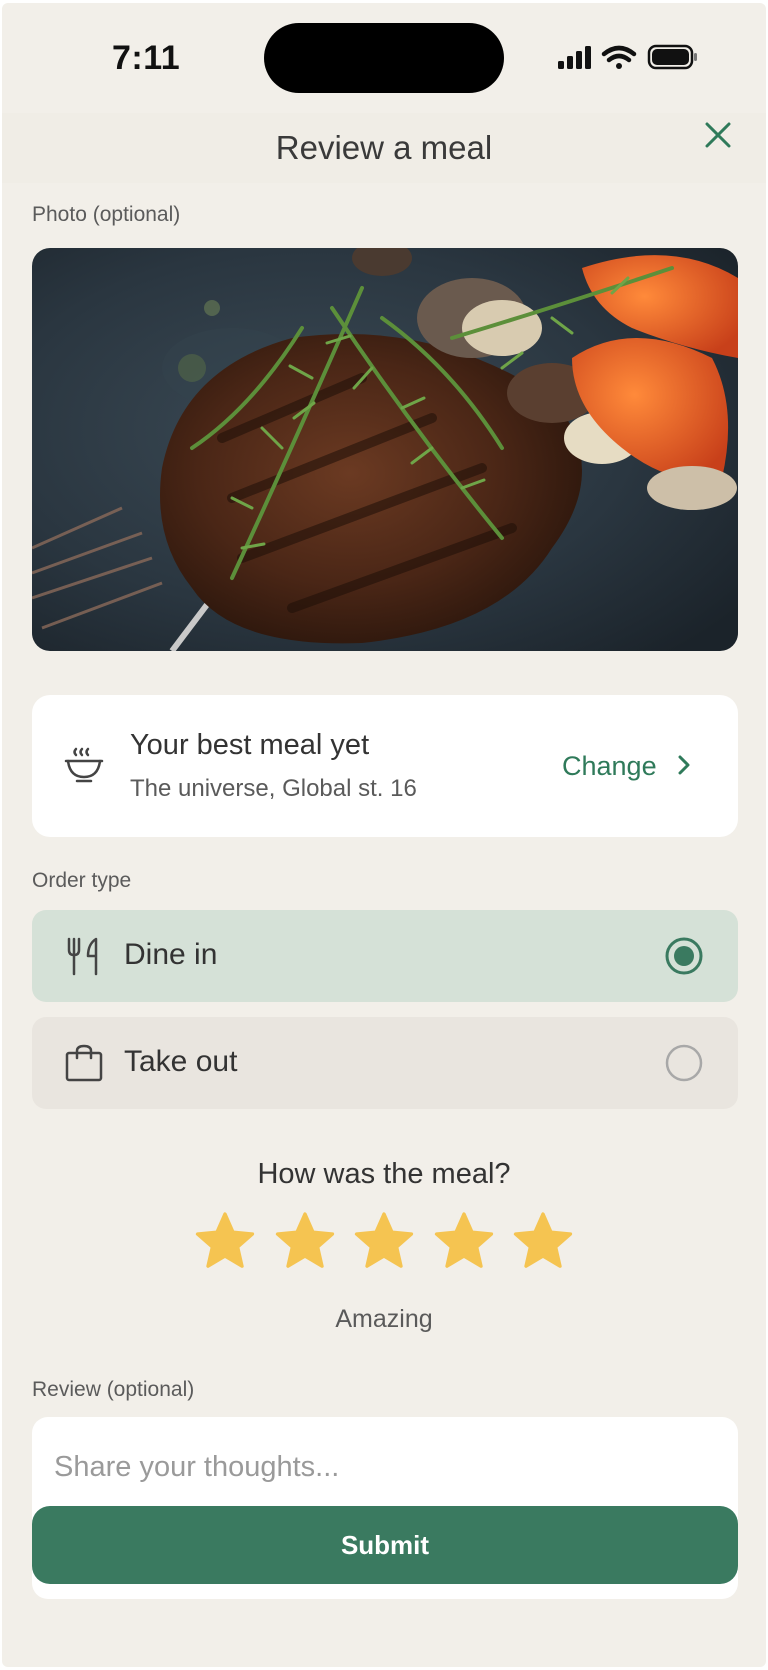  What do you see at coordinates (273, 788) in the screenshot?
I see `restaurant-address: The universe, Global st. 16` at bounding box center [273, 788].